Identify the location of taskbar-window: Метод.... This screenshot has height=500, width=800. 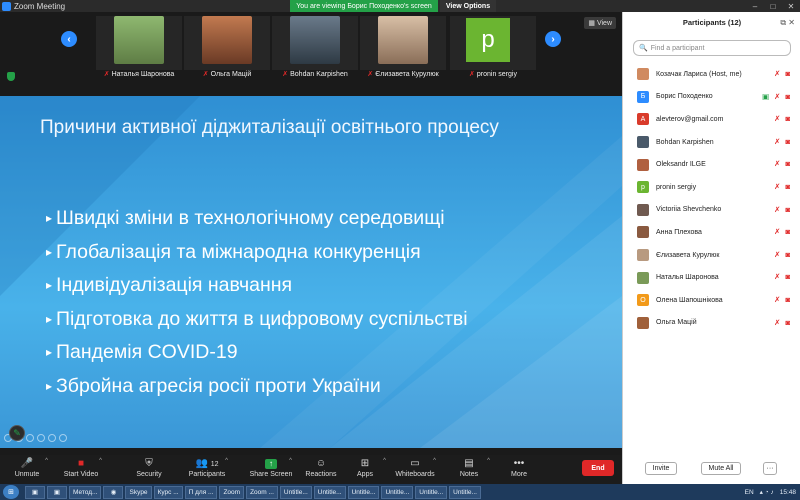
(85, 492).